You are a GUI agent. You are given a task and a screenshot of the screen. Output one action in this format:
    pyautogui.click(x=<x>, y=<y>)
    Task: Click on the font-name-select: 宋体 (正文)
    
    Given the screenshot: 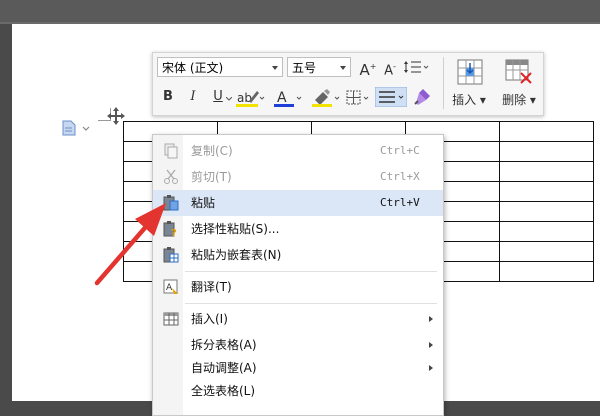 What is the action you would take?
    pyautogui.click(x=220, y=67)
    